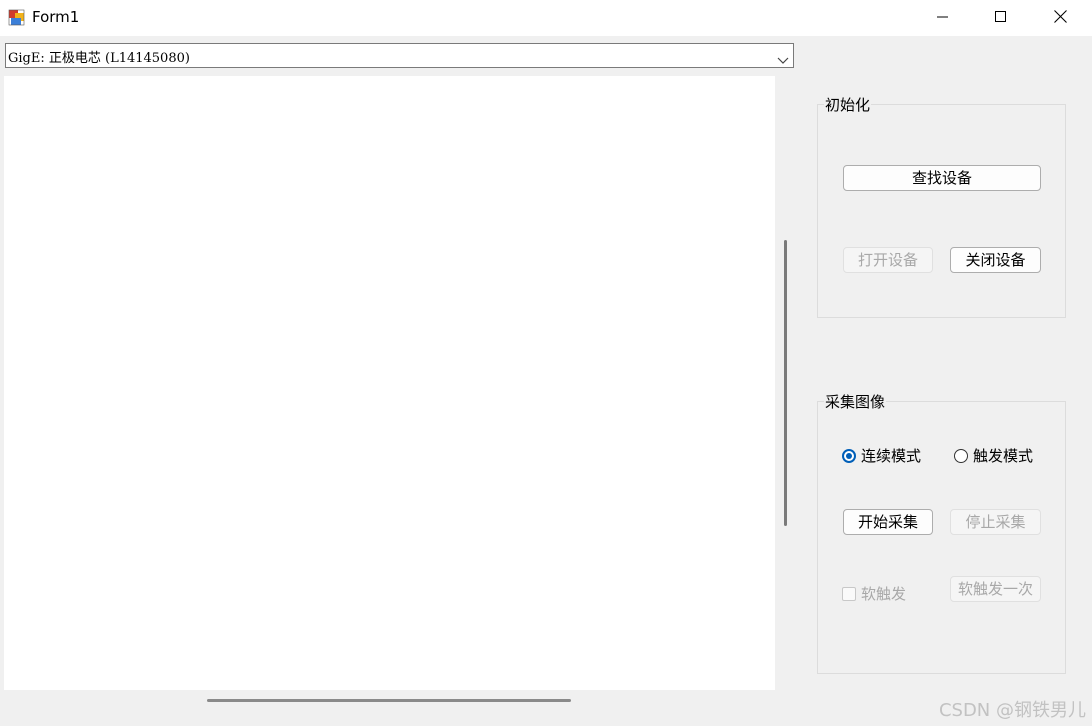  What do you see at coordinates (785, 383) in the screenshot?
I see `vertical-splitter-handle` at bounding box center [785, 383].